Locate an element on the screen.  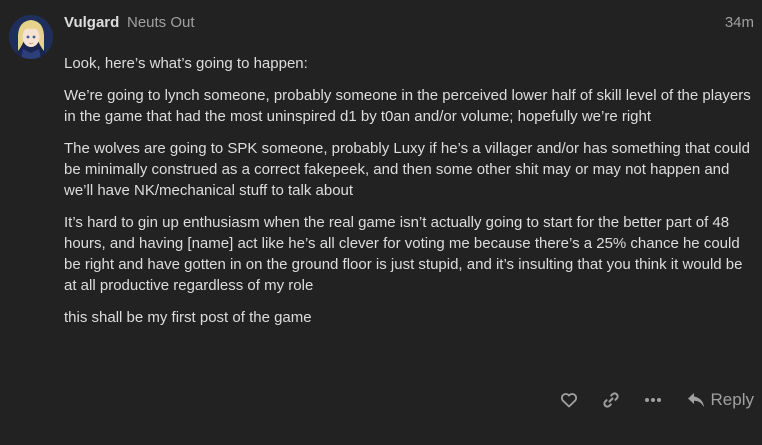
username: Vulgard is located at coordinates (91, 22).